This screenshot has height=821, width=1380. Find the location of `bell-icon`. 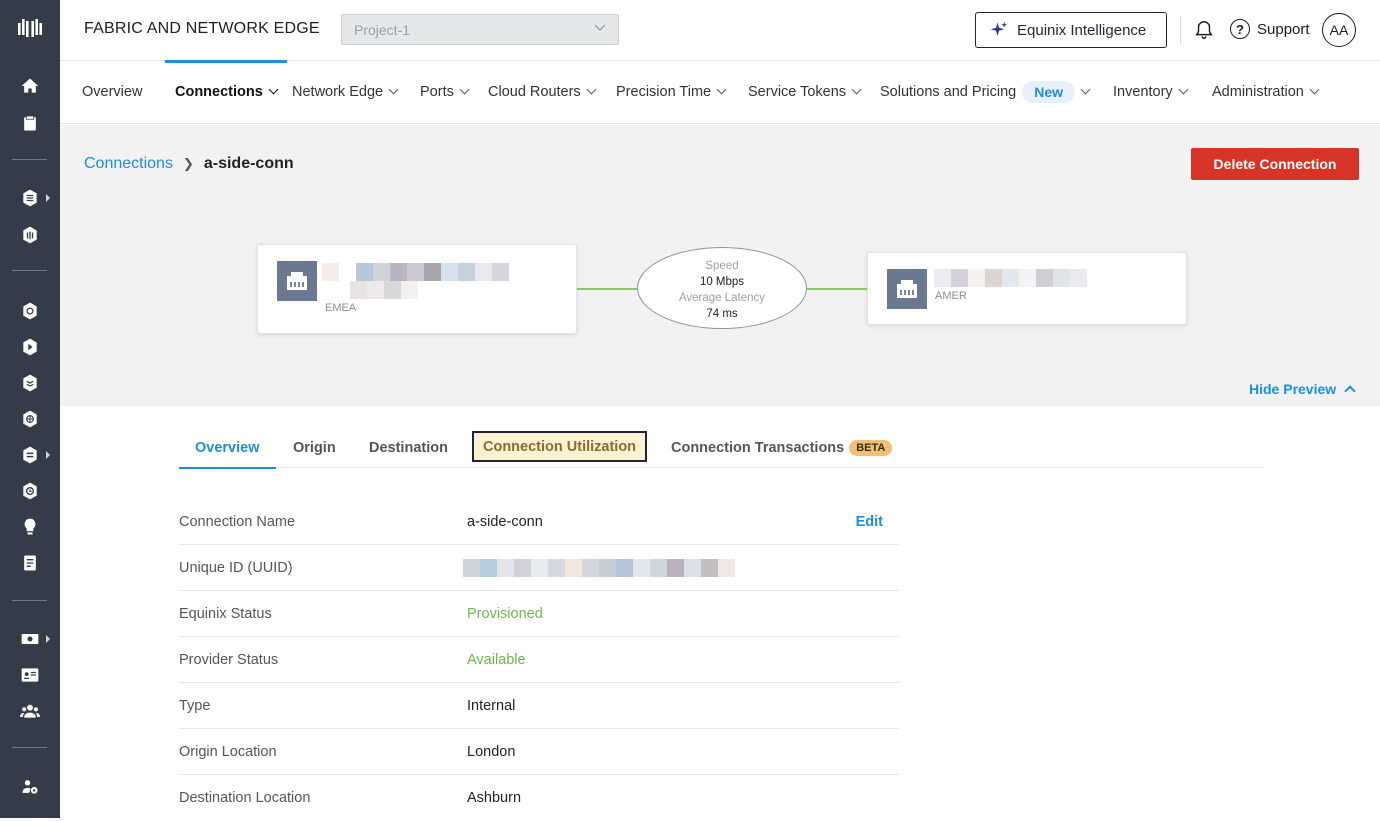

bell-icon is located at coordinates (1204, 30).